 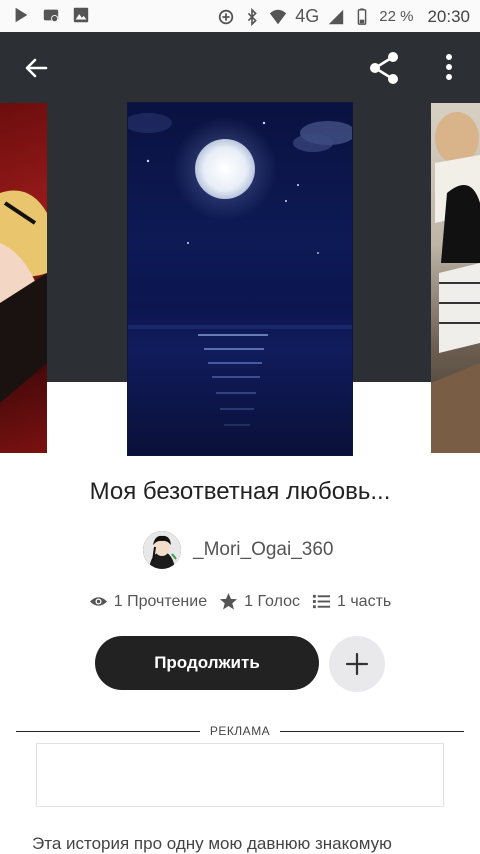 I want to click on network-type: 4G, so click(x=307, y=16).